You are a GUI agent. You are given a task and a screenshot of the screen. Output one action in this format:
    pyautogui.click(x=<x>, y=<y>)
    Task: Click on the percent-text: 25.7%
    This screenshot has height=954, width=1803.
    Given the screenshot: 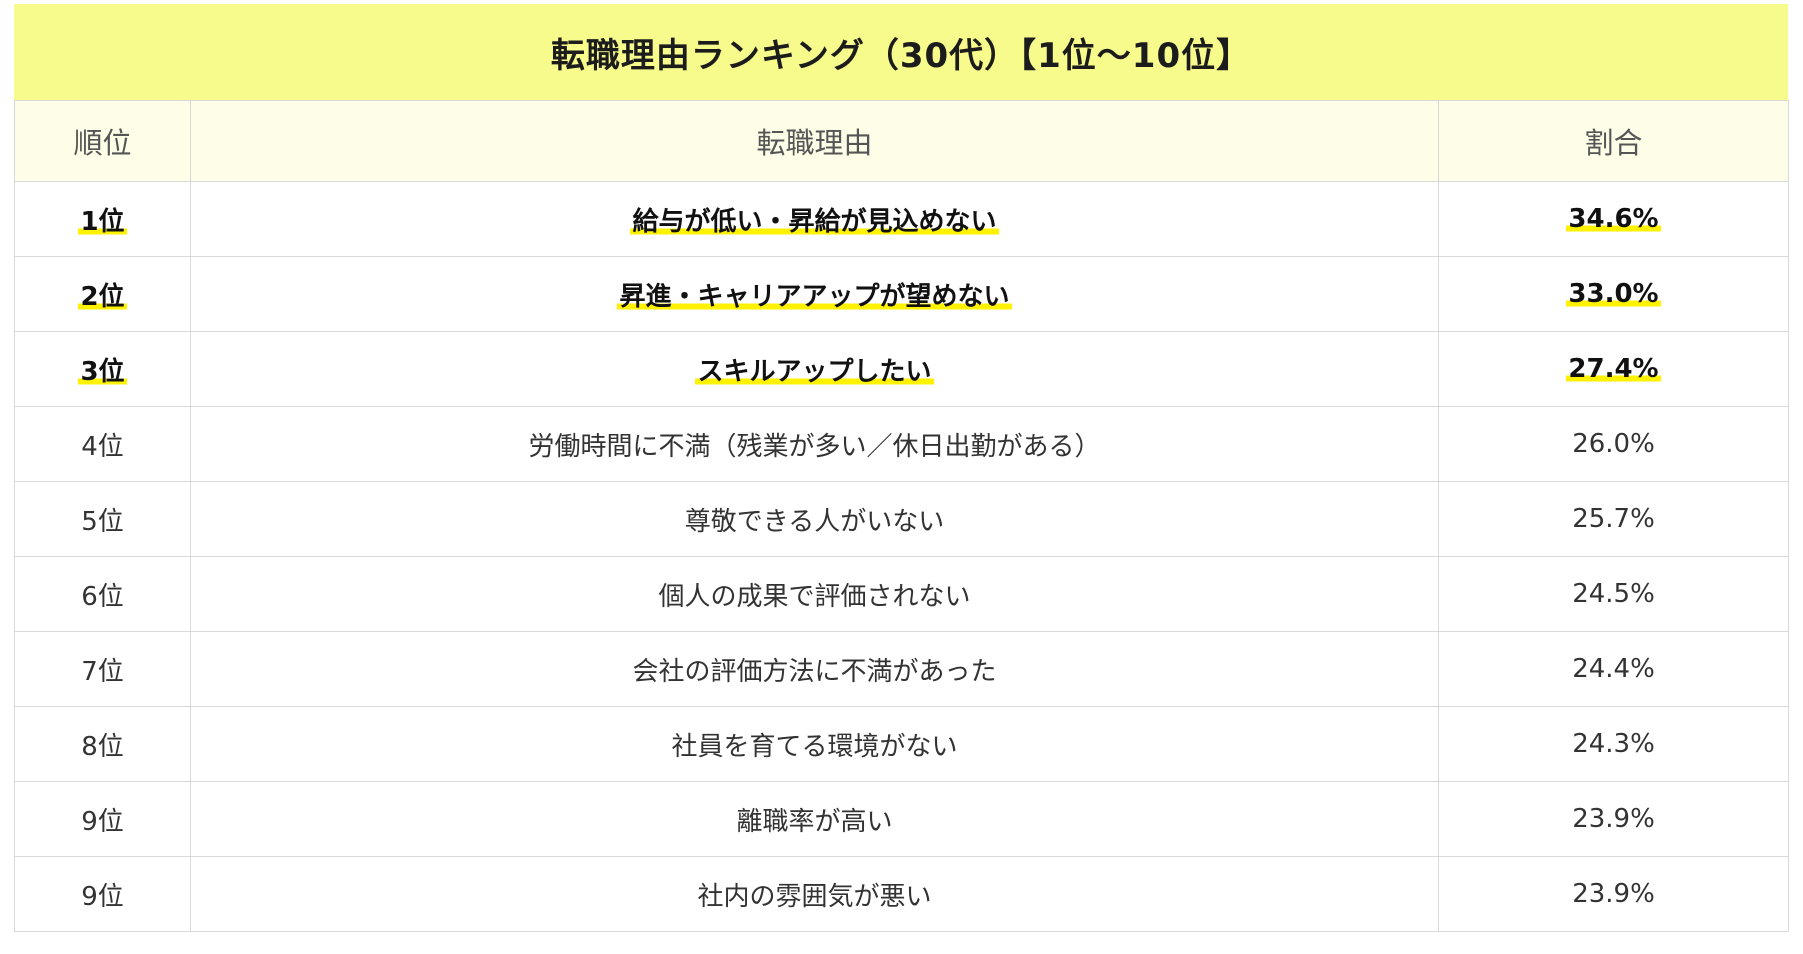 What is the action you would take?
    pyautogui.click(x=1613, y=519)
    